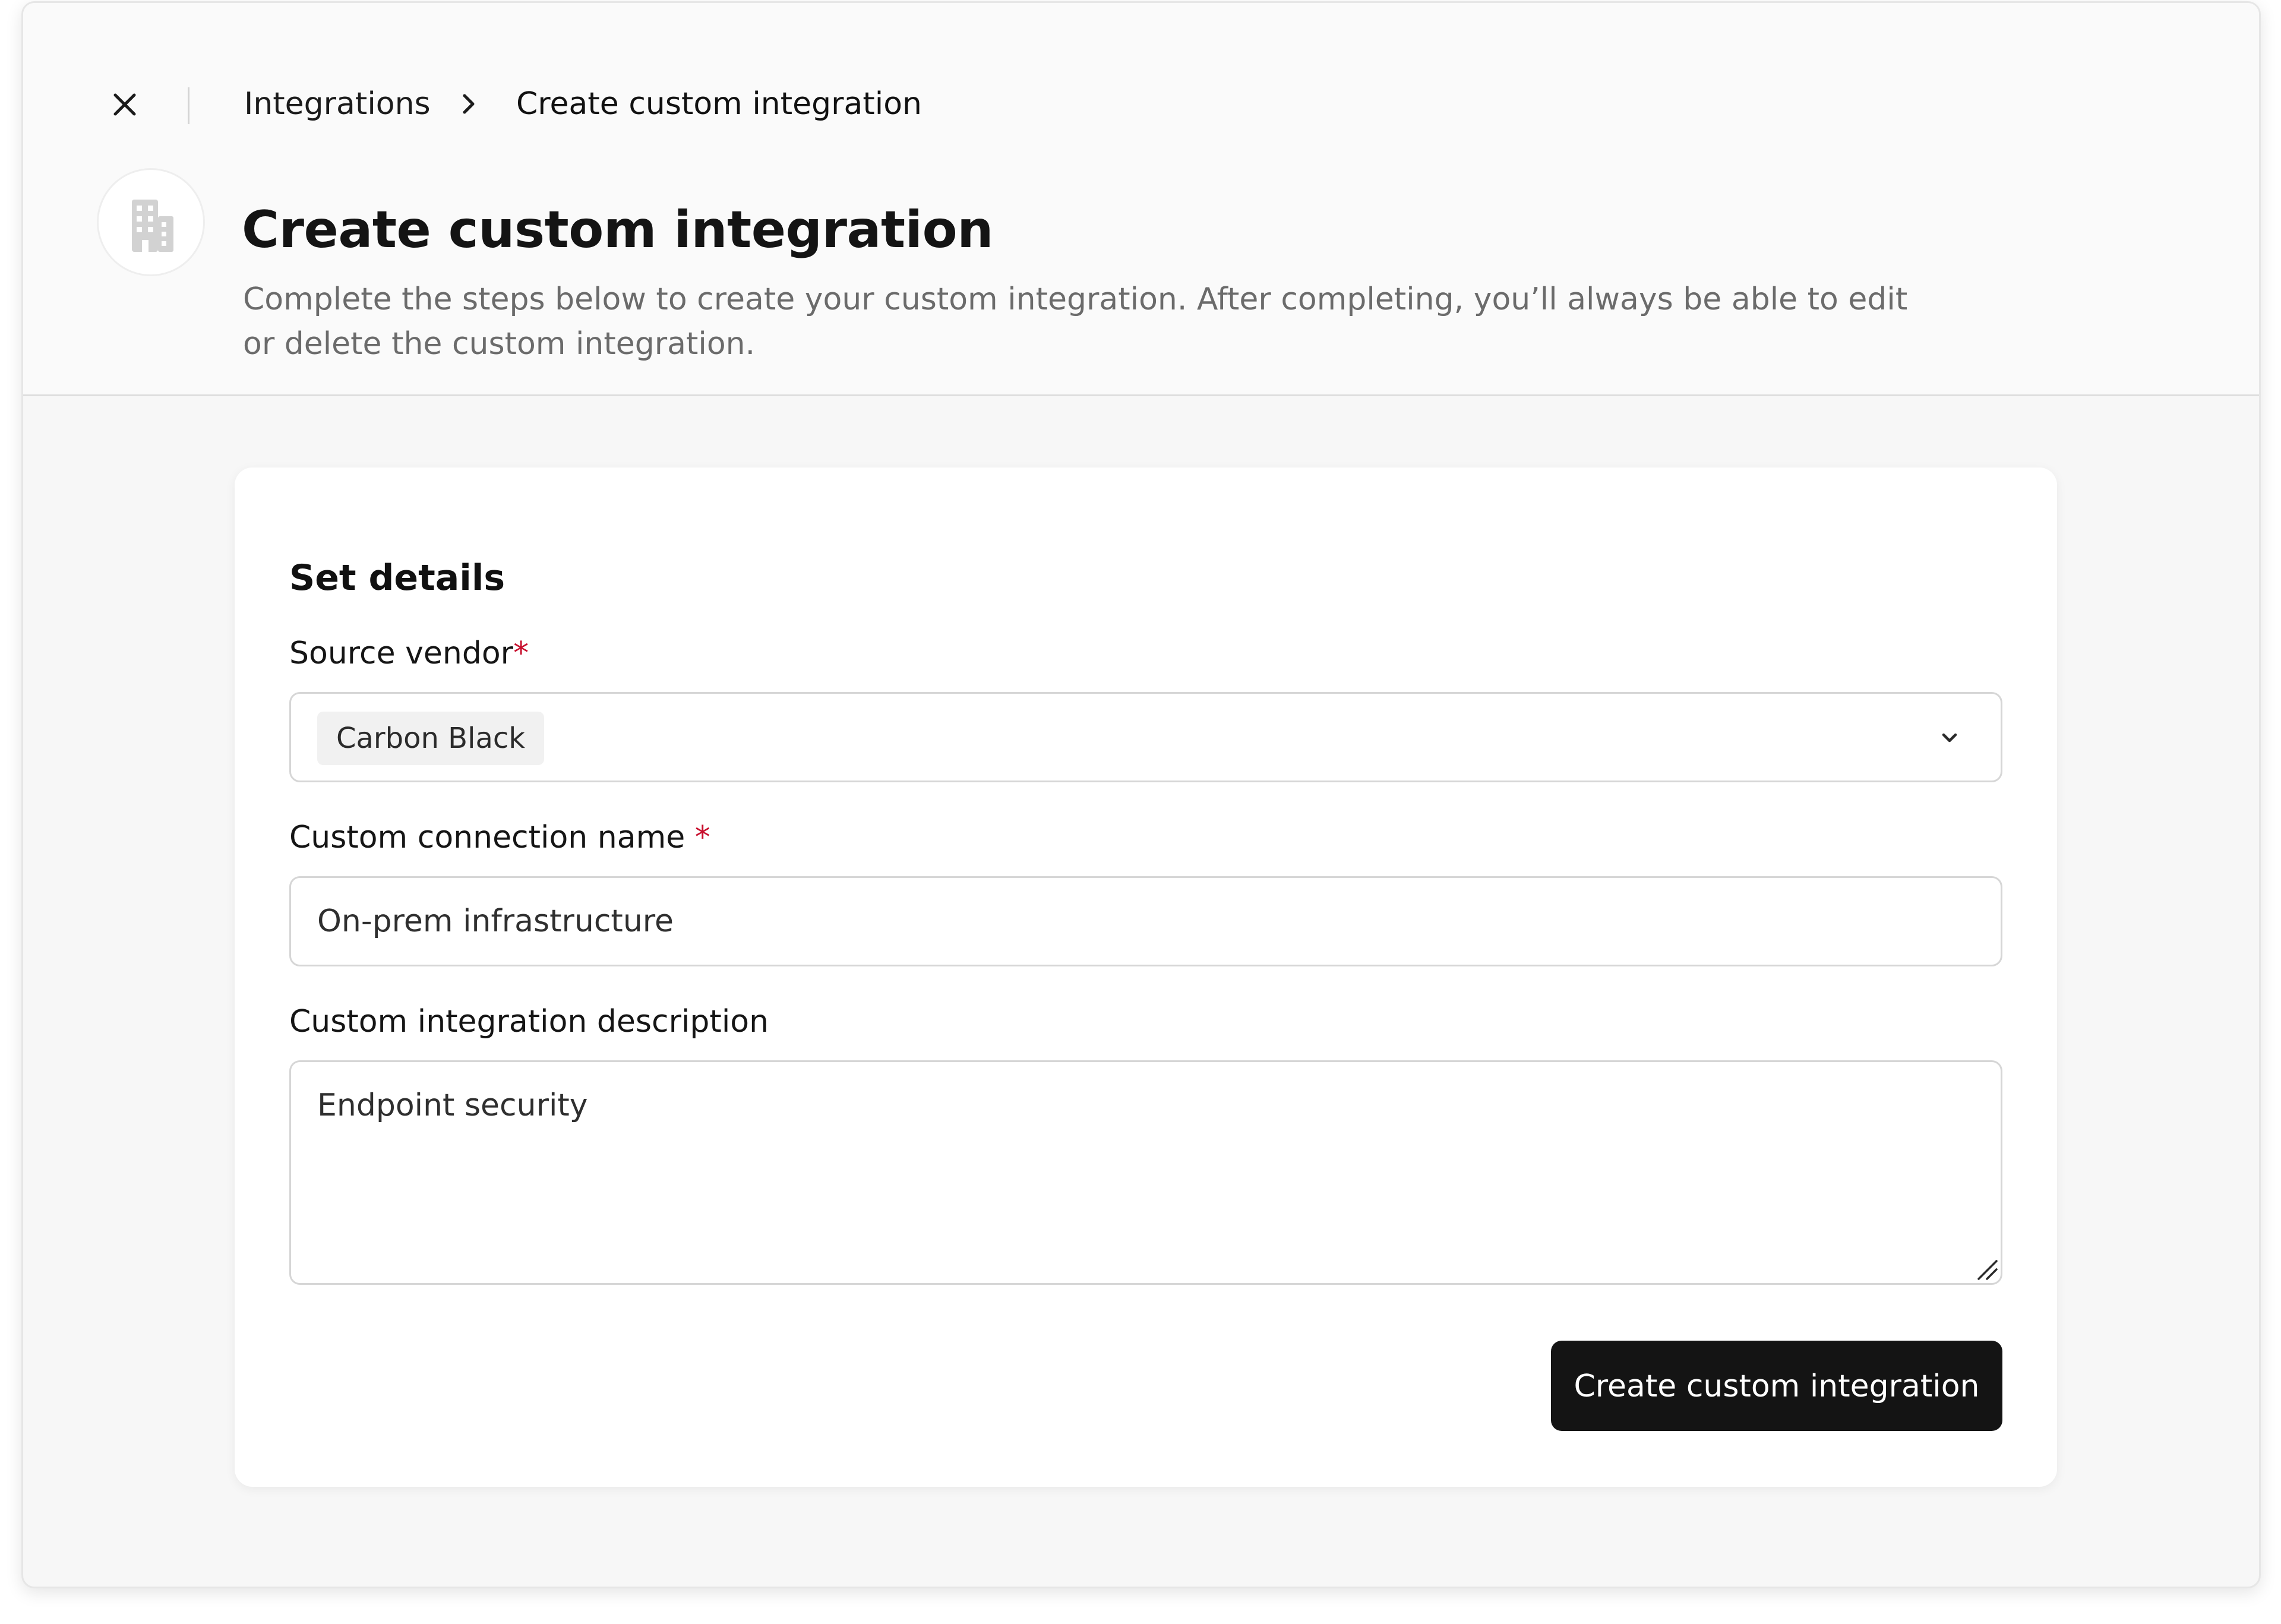 Image resolution: width=2281 pixels, height=1624 pixels. Describe the element at coordinates (188, 105) in the screenshot. I see `header-divider` at that location.